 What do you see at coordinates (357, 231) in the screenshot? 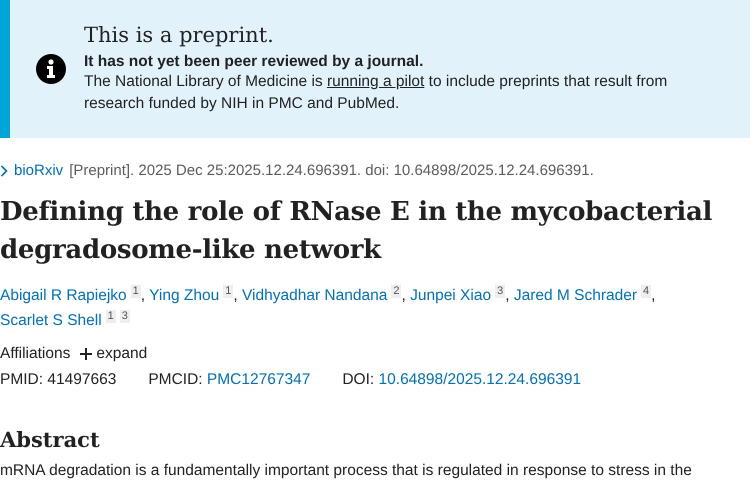
I see `article-title: Defining the role of RNase E in the mycobacterial degradosome-like network` at bounding box center [357, 231].